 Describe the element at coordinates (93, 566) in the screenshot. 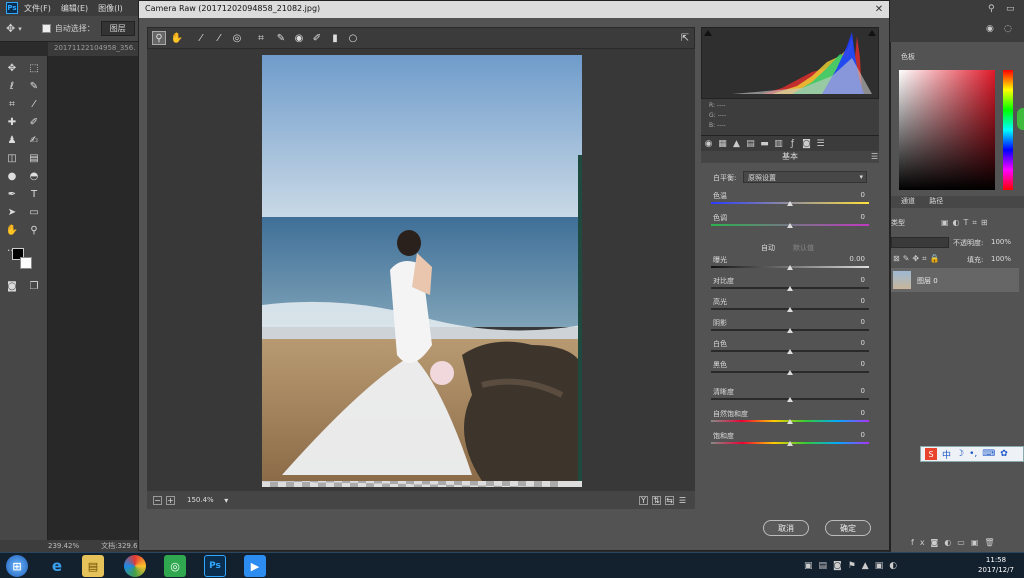

I see `explorer-icon: ▤` at that location.